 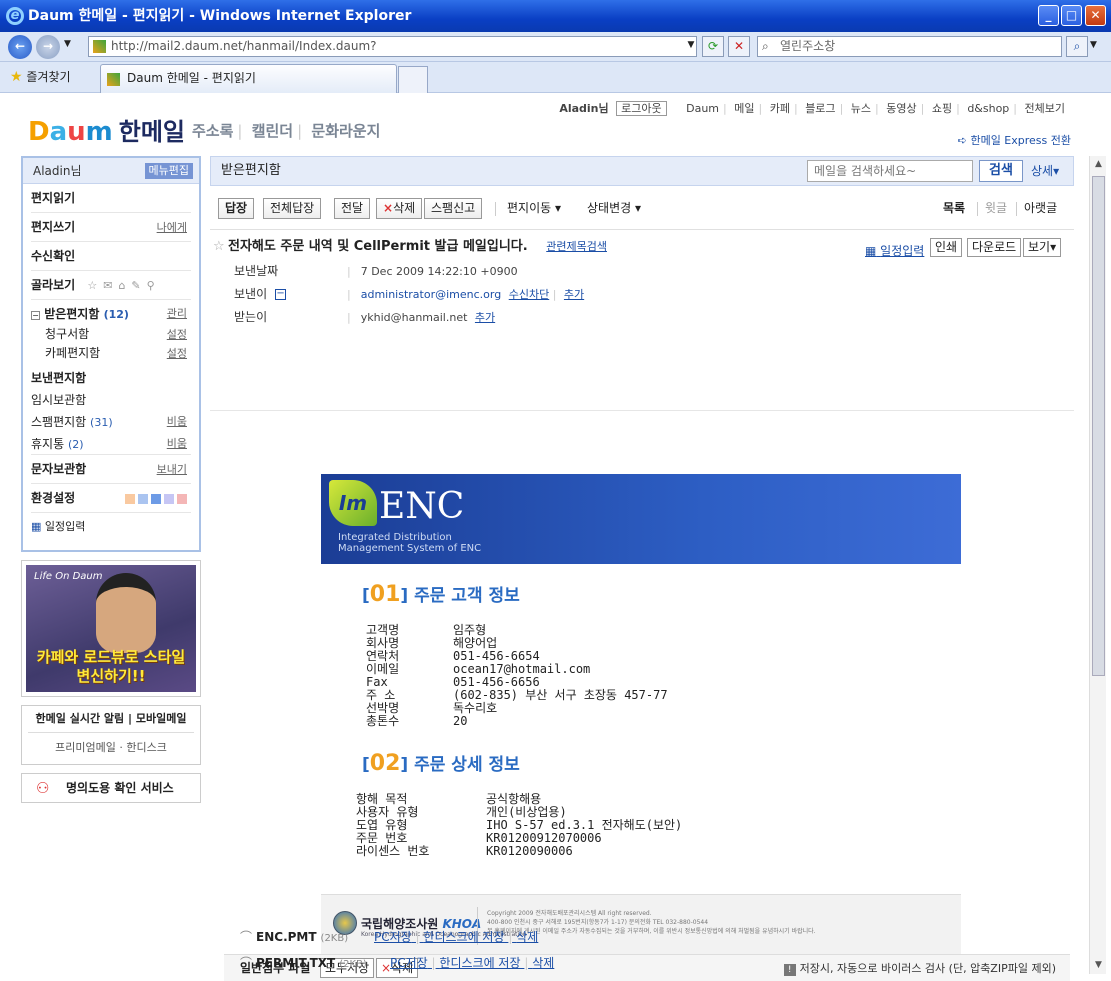 I want to click on identity-theft-service: ⚇ 명의도용 확인 서비스, so click(x=111, y=788).